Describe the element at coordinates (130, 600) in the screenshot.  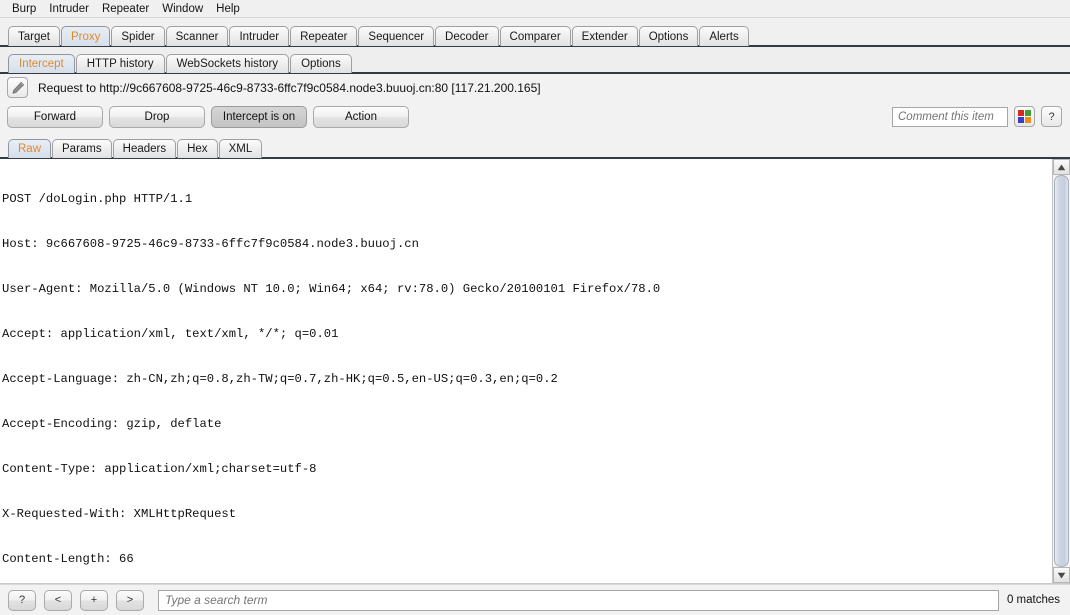
I see `search-next-button: >` at that location.